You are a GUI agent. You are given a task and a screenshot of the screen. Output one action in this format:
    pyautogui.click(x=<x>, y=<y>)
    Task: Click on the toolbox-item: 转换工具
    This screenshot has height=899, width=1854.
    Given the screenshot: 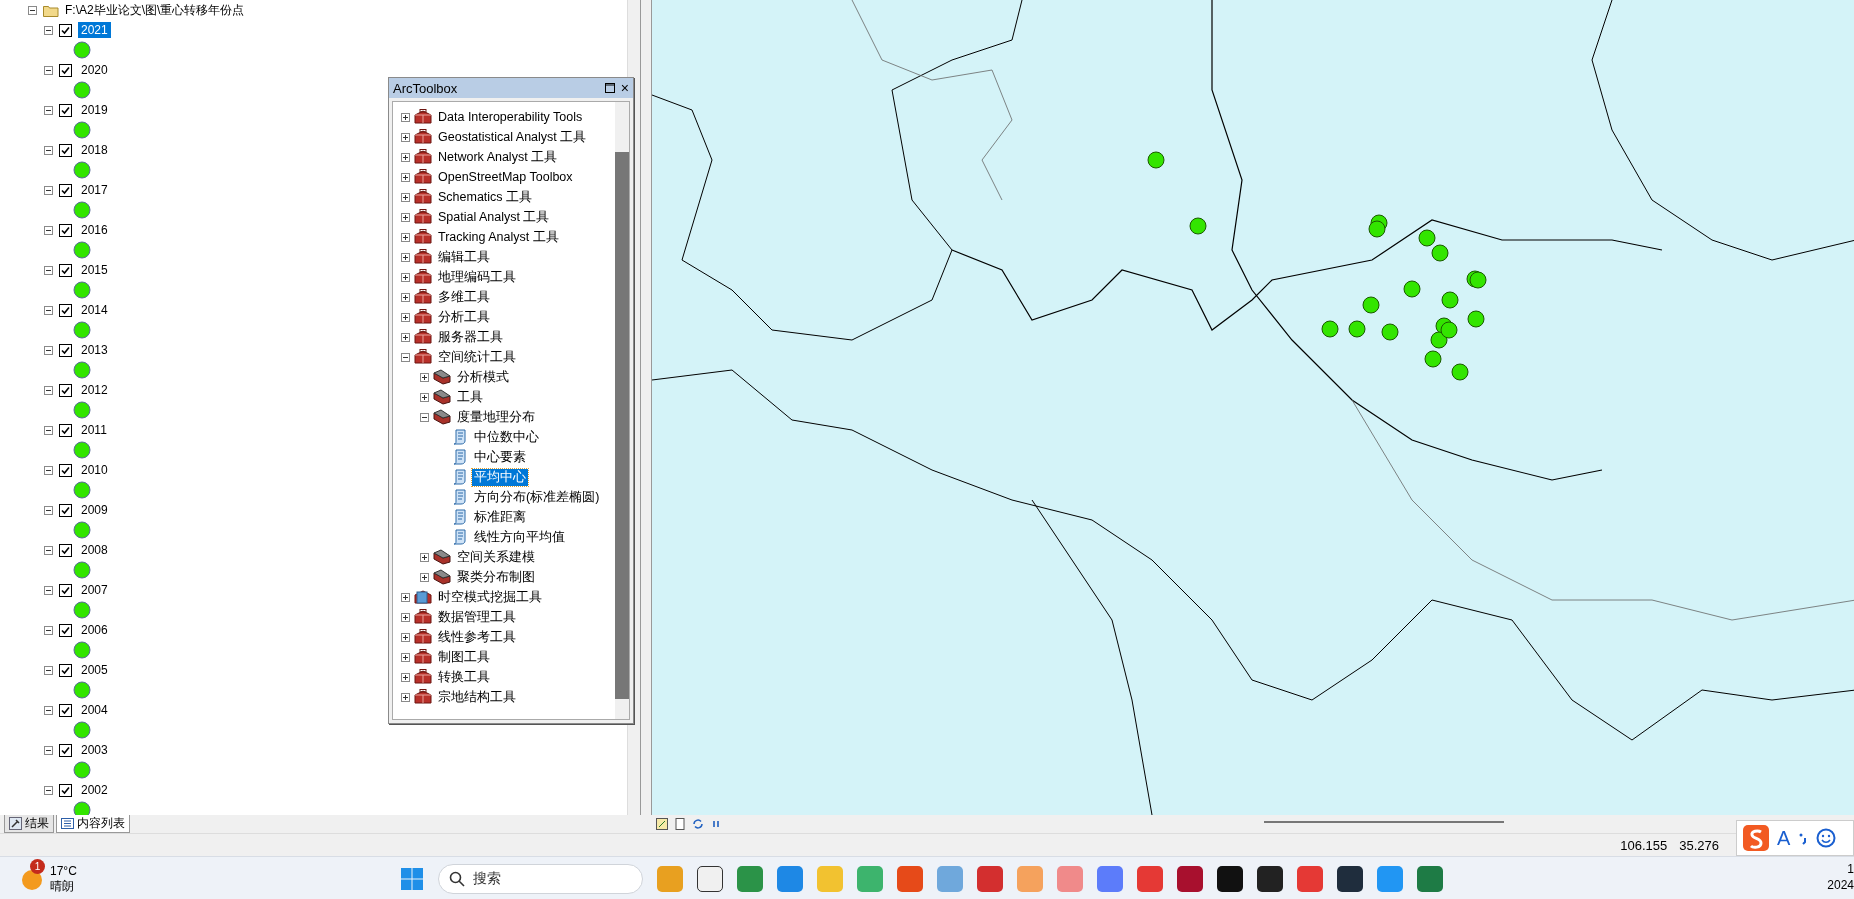 What is the action you would take?
    pyautogui.click(x=464, y=677)
    